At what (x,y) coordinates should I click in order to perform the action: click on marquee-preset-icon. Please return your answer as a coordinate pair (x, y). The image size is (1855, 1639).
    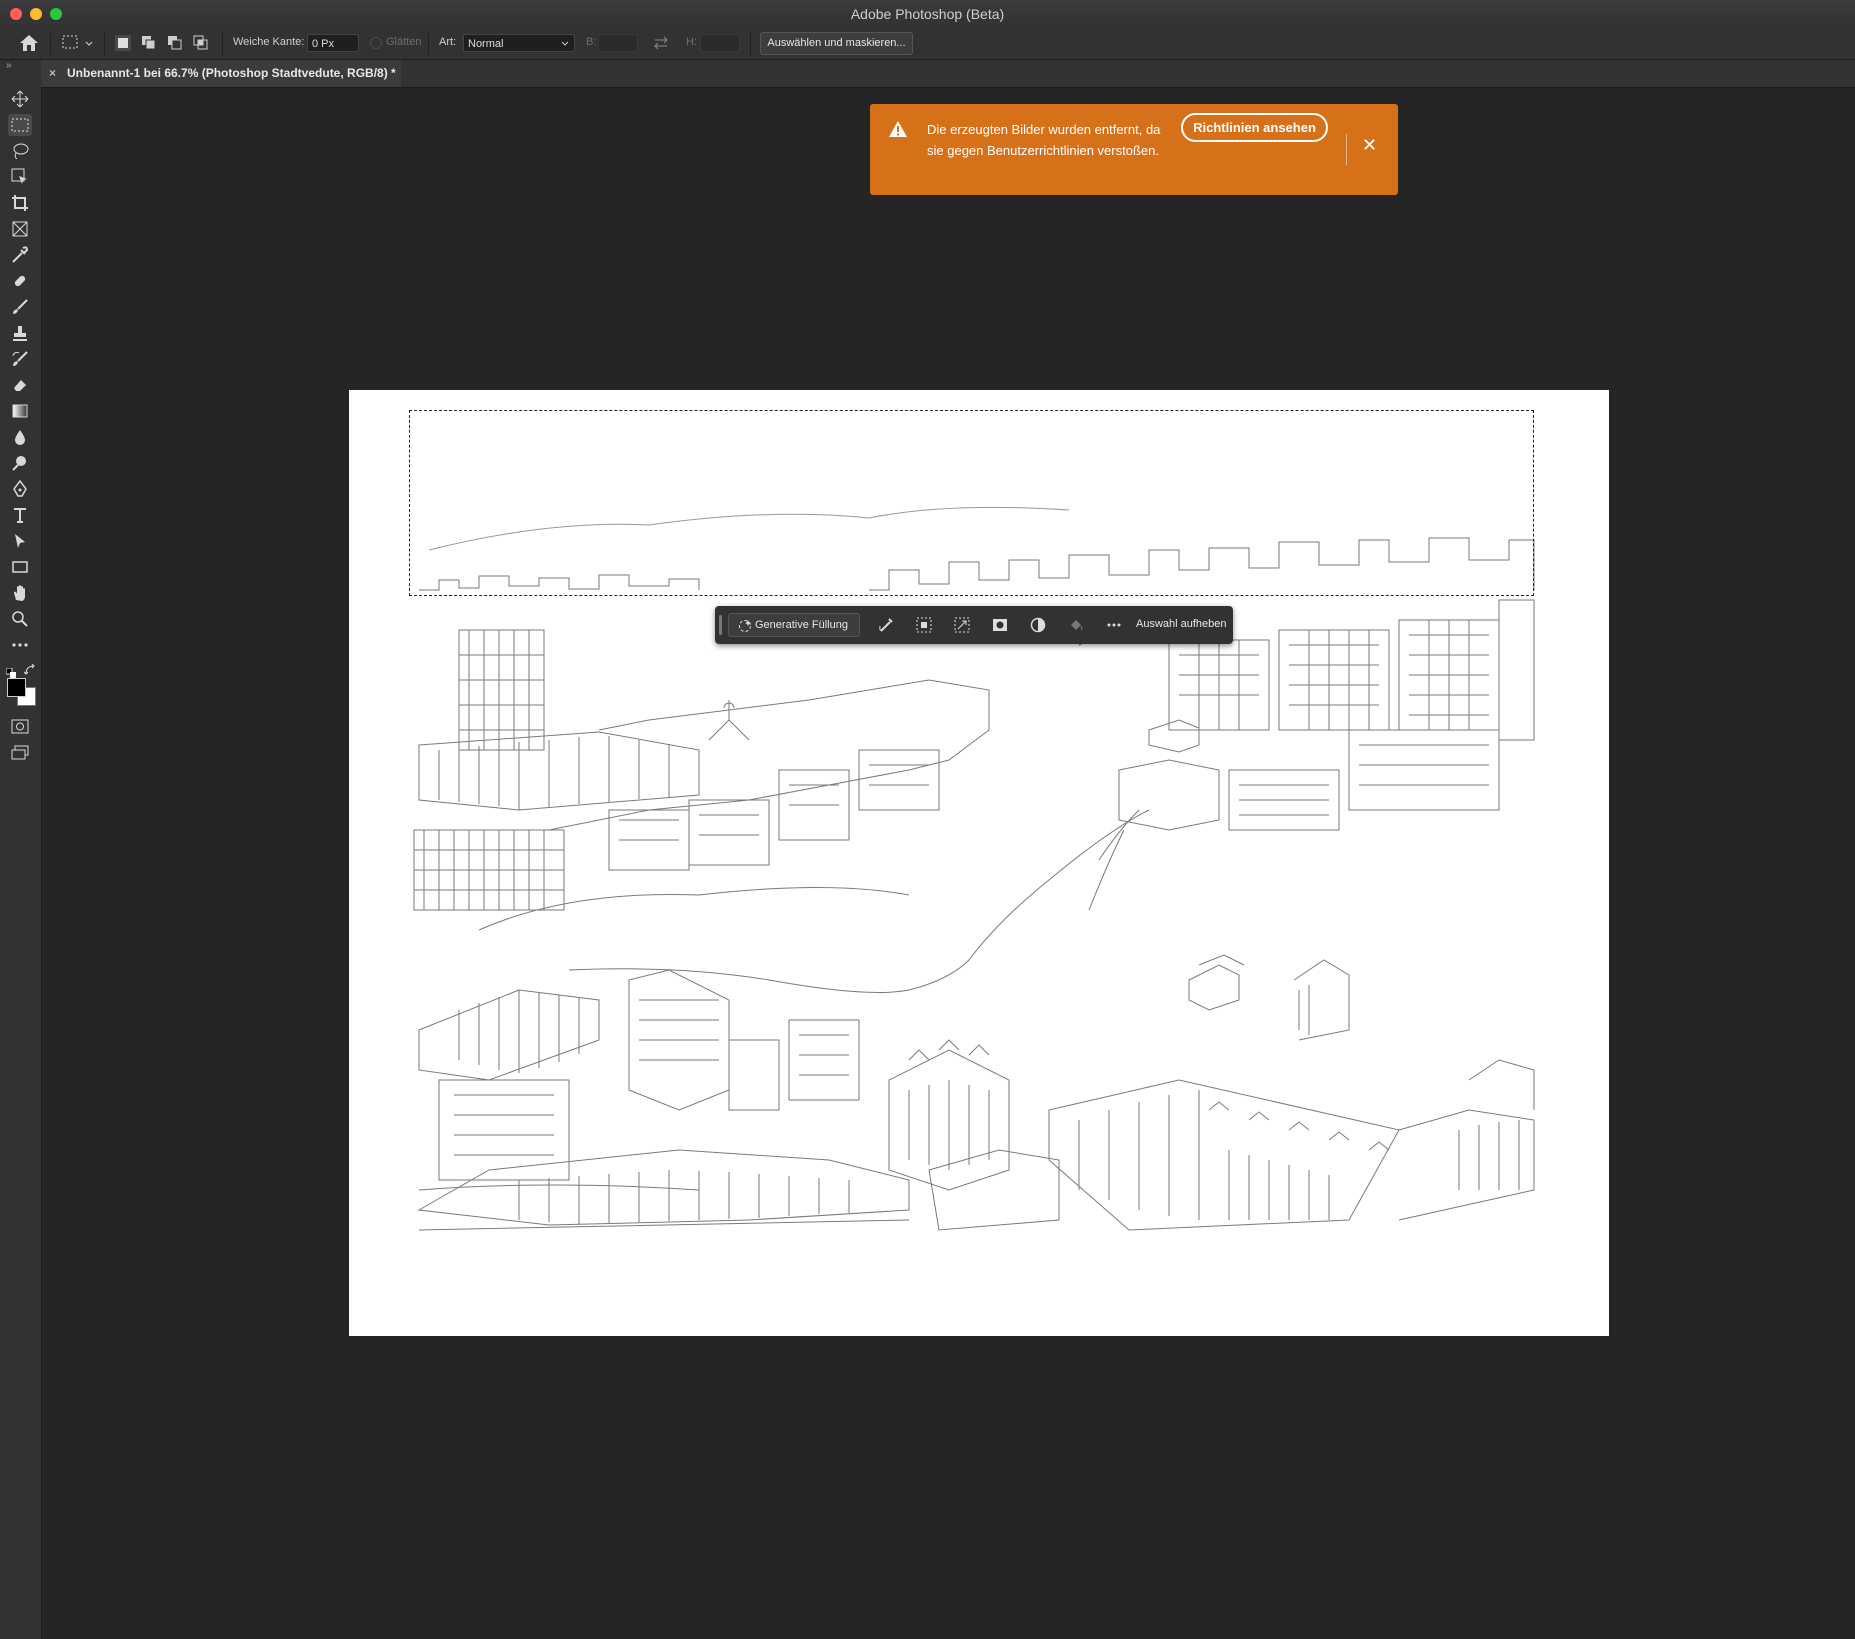
    Looking at the image, I should click on (77, 42).